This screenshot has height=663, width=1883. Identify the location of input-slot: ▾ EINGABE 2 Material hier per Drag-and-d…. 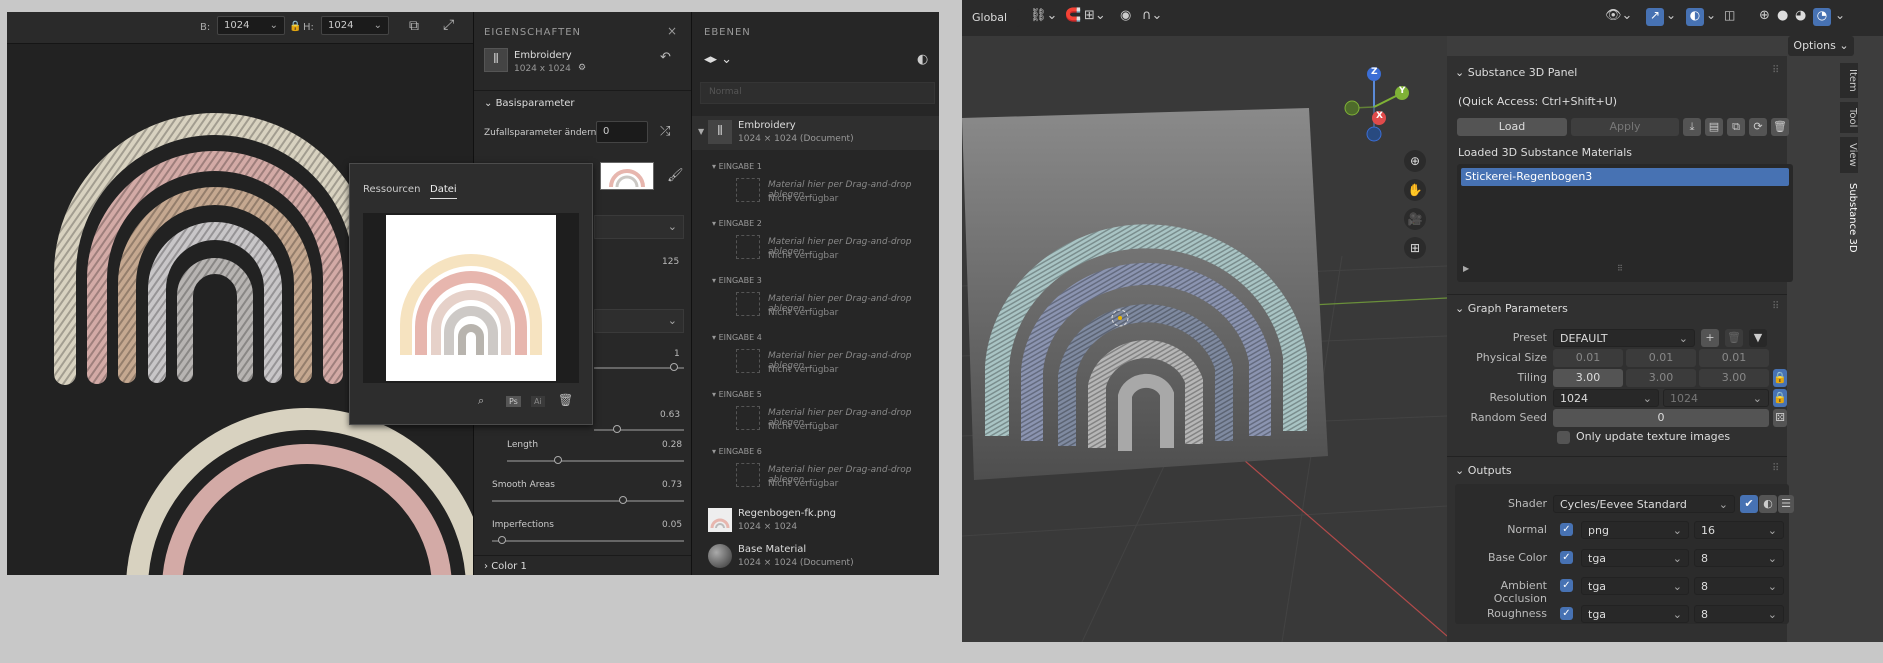
(815, 247).